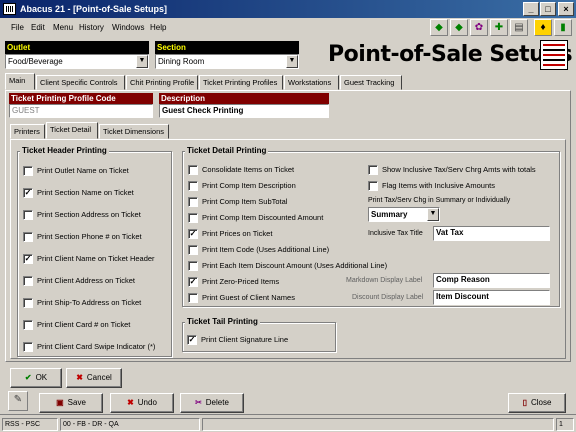 The height and width of the screenshot is (432, 576). I want to click on print-icon: ▤, so click(519, 27).